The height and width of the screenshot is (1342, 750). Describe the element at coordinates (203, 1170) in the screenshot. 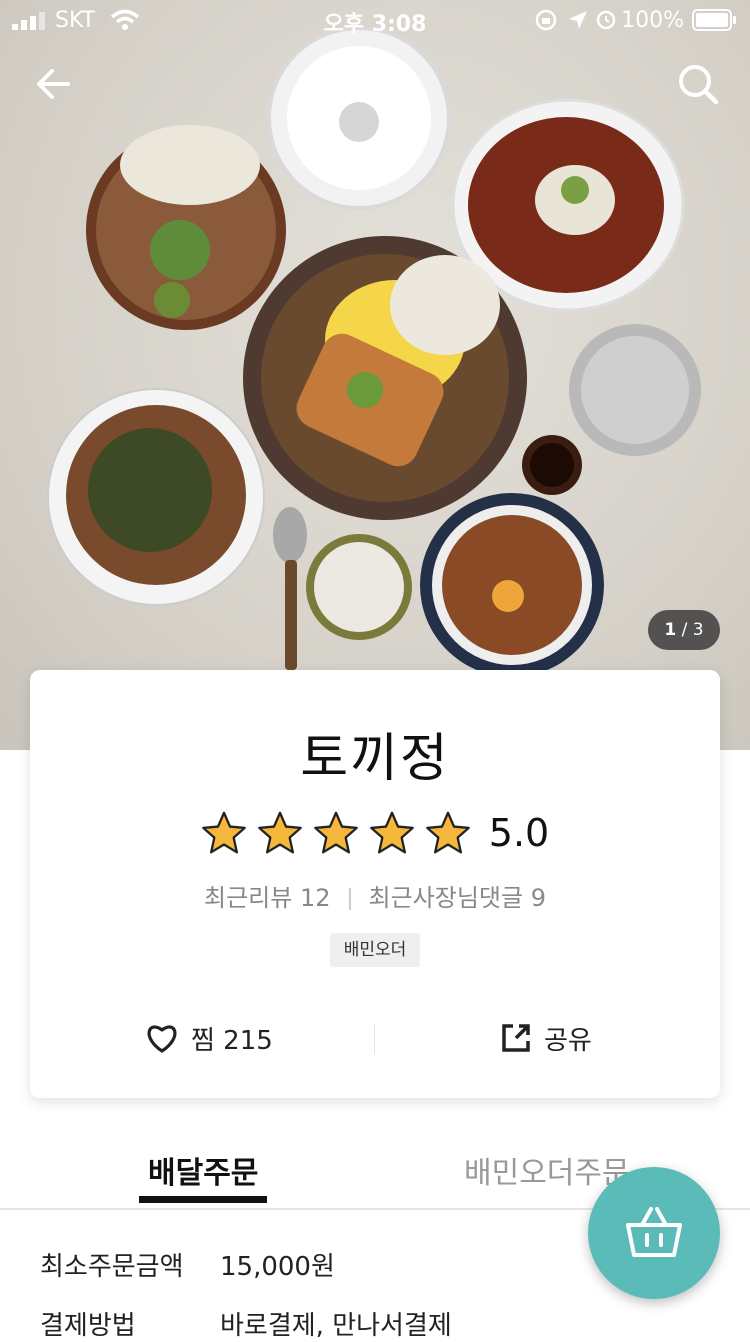

I see `tab-delivery-order: 배달주문` at that location.